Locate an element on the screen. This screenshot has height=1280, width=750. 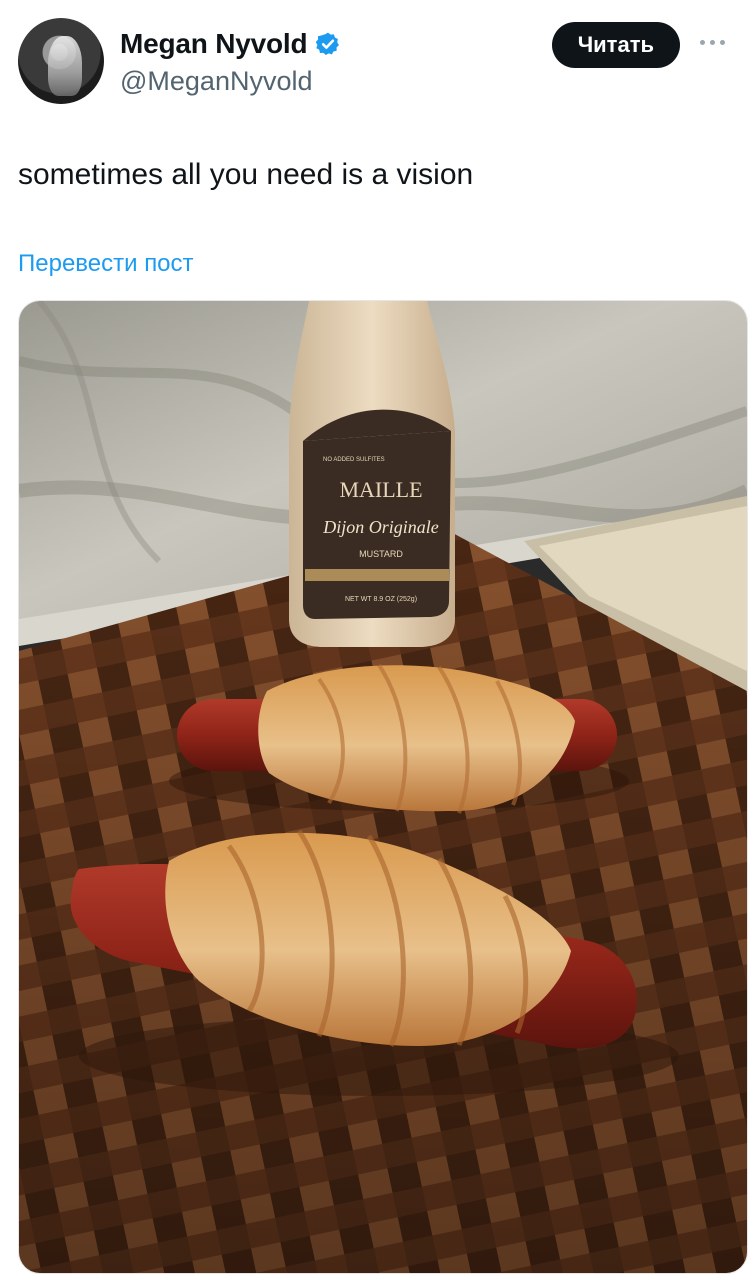
display-name: Megan Nyvold is located at coordinates (214, 44).